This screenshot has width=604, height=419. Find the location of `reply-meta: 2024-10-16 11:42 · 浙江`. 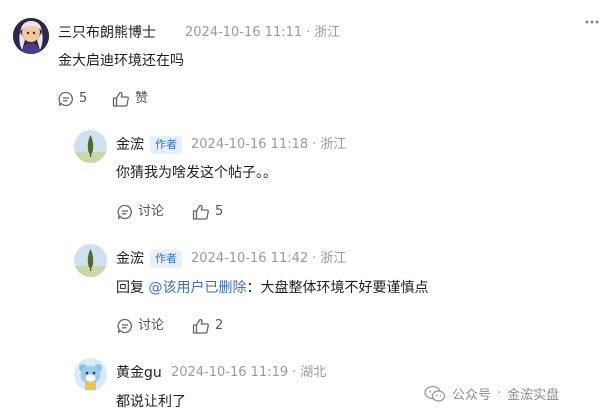

reply-meta: 2024-10-16 11:42 · 浙江 is located at coordinates (268, 259).